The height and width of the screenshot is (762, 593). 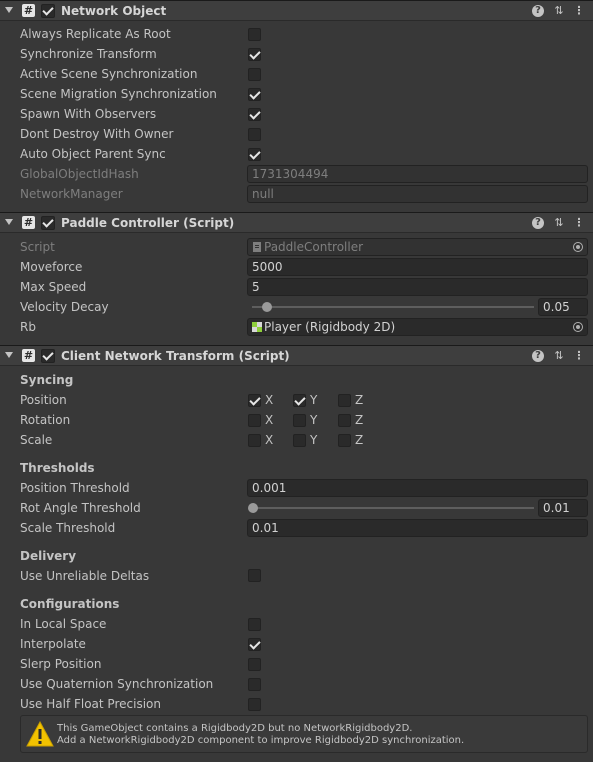 What do you see at coordinates (114, 11) in the screenshot?
I see `component-title: Network Object` at bounding box center [114, 11].